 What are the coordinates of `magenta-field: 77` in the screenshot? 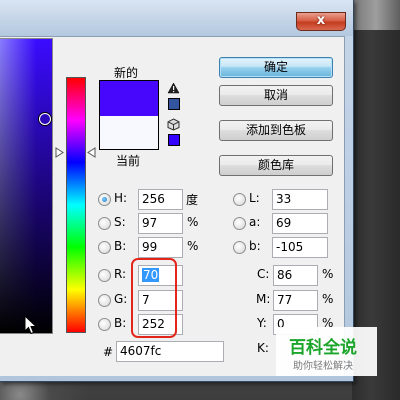 It's located at (295, 300).